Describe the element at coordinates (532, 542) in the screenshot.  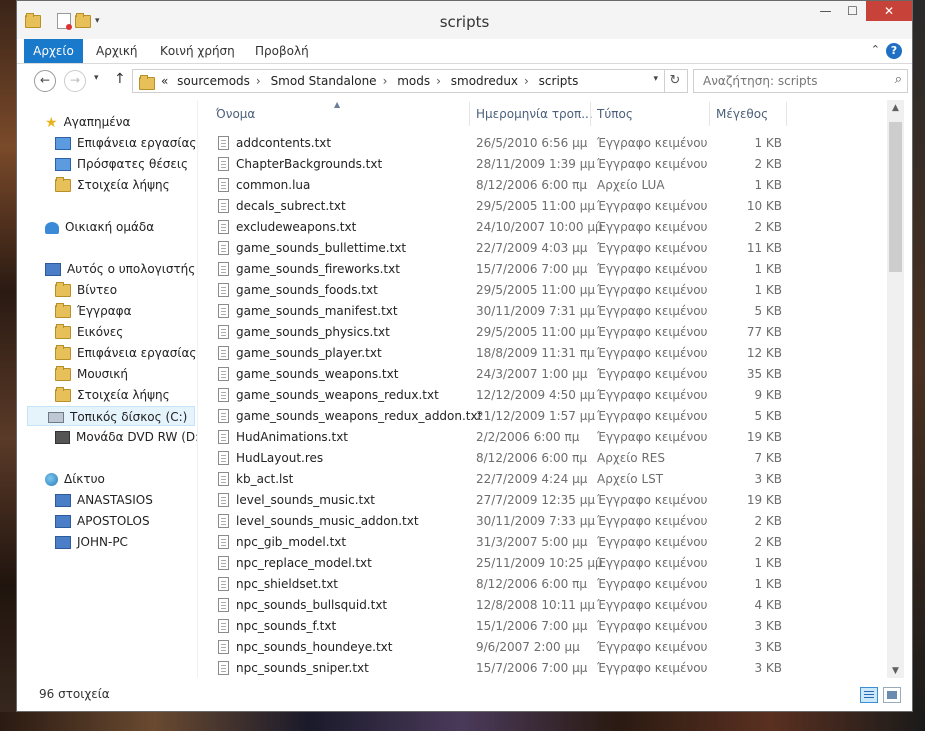
I see `file-date: 31/3/2007 5:00 μμ` at that location.